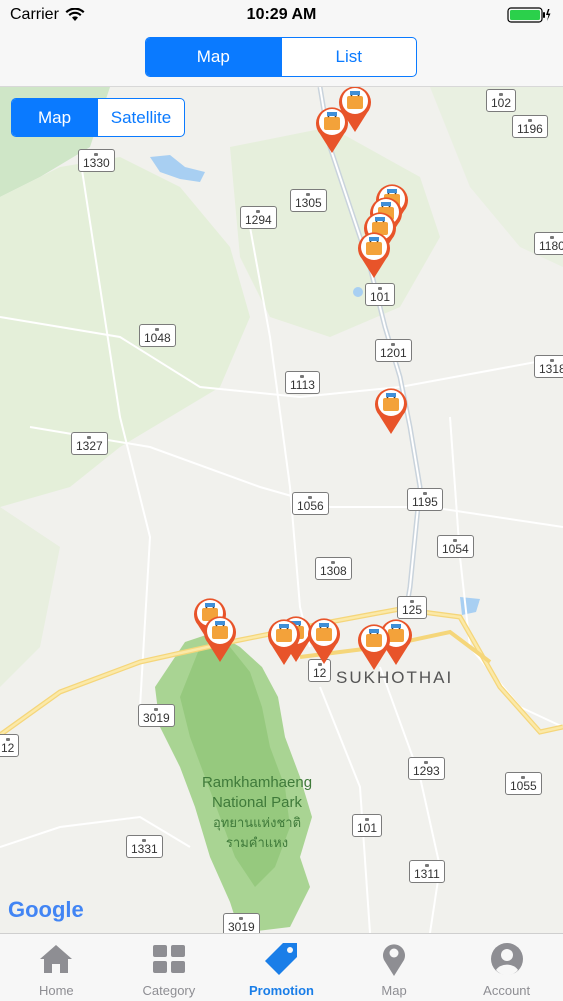 This screenshot has height=1001, width=563. I want to click on road-label: 12, so click(10, 745).